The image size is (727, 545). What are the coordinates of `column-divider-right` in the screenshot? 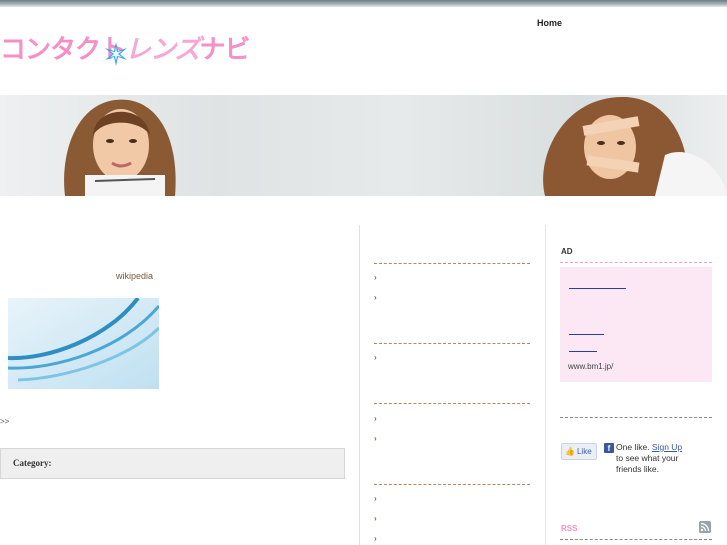 It's located at (545, 385).